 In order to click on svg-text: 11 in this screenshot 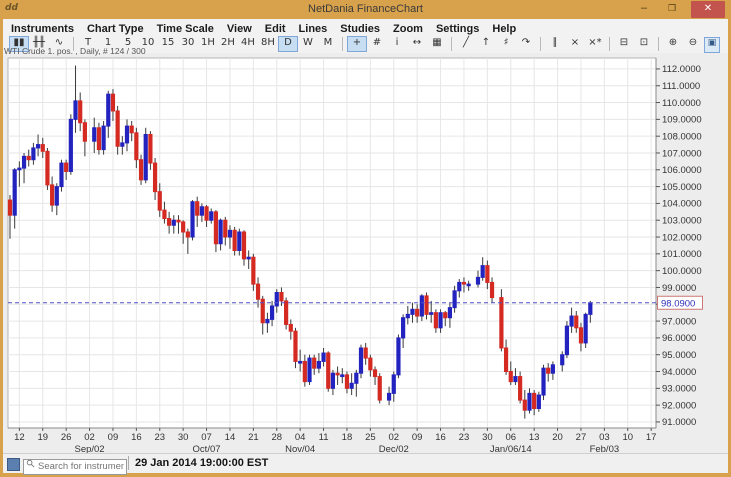, I will do `click(324, 437)`.